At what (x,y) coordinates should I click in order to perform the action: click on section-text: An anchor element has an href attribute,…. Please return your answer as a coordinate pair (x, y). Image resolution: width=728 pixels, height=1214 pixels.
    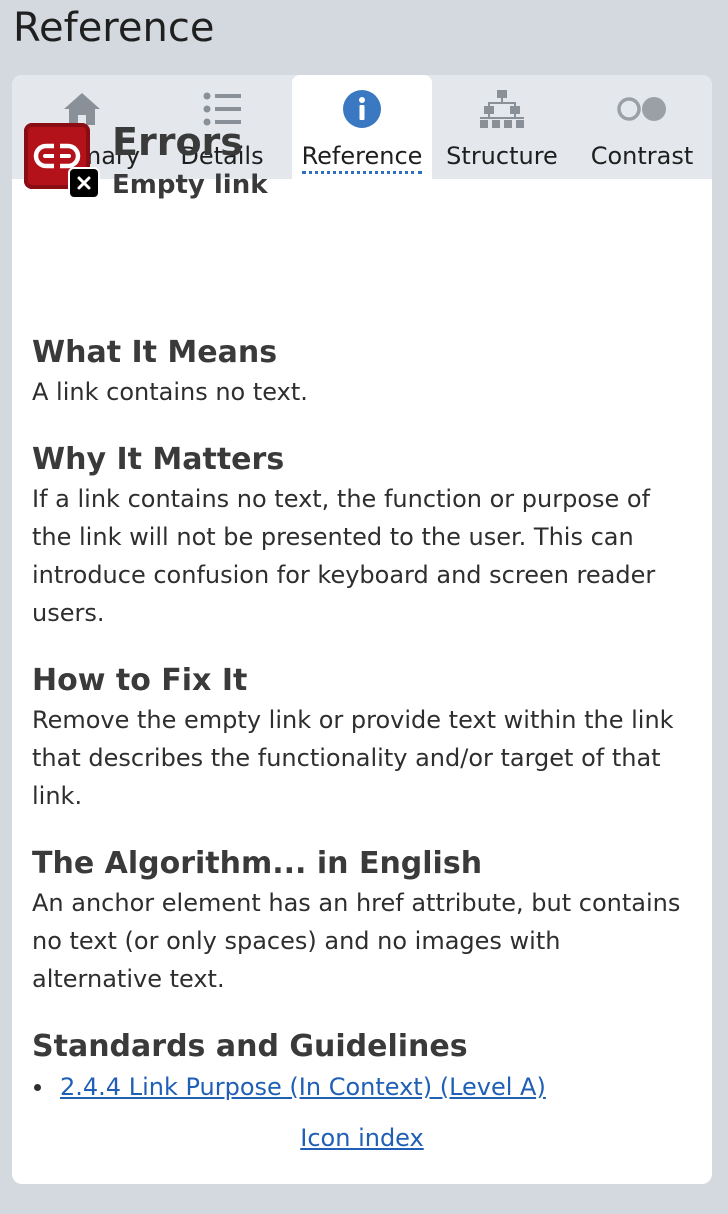
    Looking at the image, I should click on (356, 941).